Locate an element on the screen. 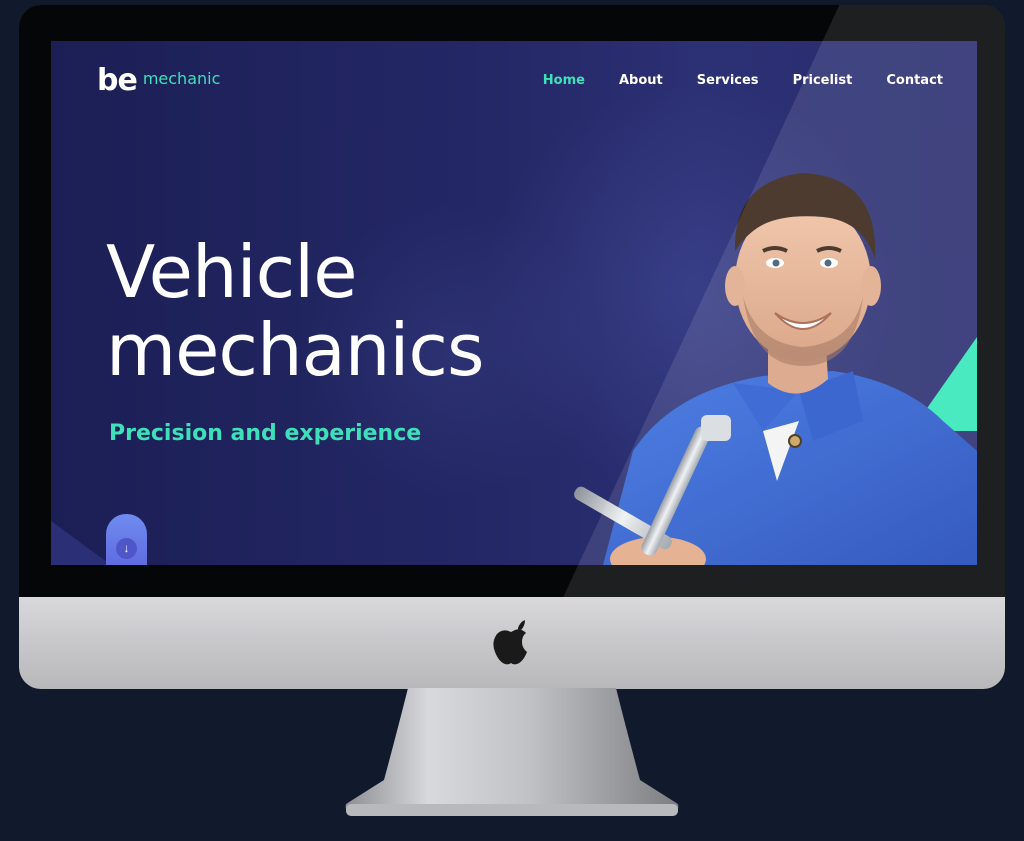 The image size is (1024, 841). nav-pricelist: Pricelist is located at coordinates (823, 80).